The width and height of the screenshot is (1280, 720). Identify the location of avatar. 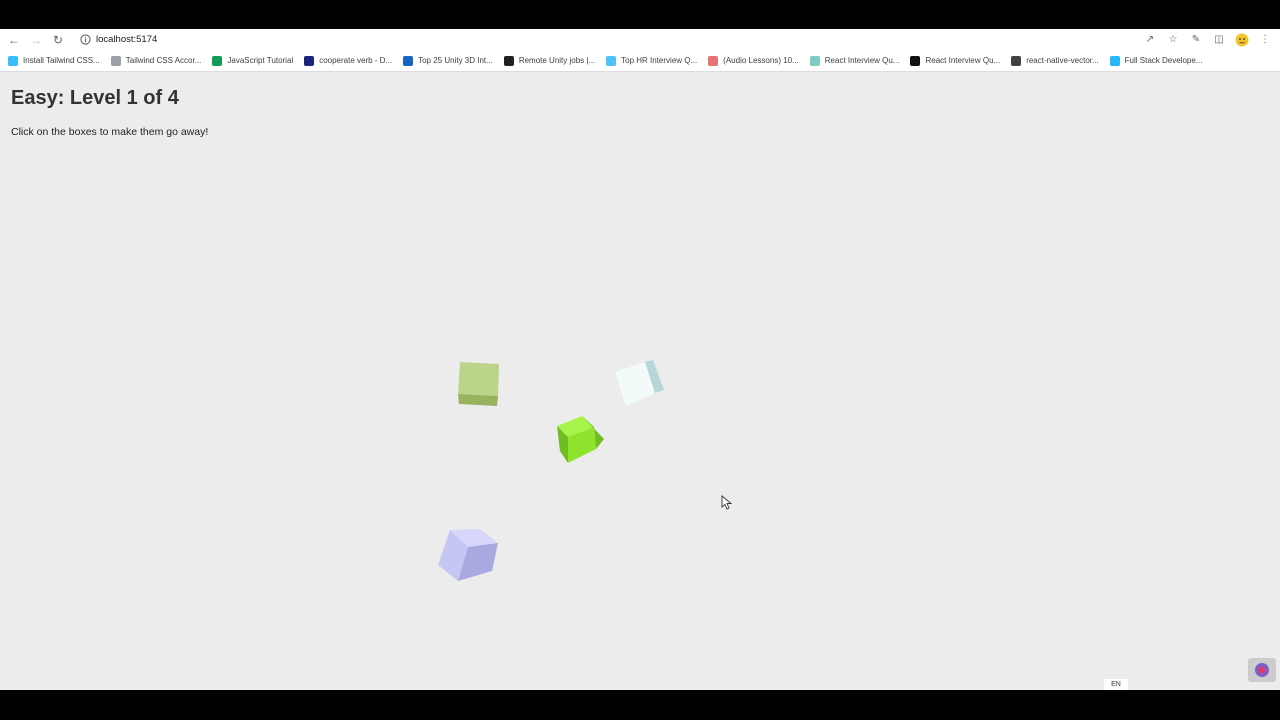
(1242, 40).